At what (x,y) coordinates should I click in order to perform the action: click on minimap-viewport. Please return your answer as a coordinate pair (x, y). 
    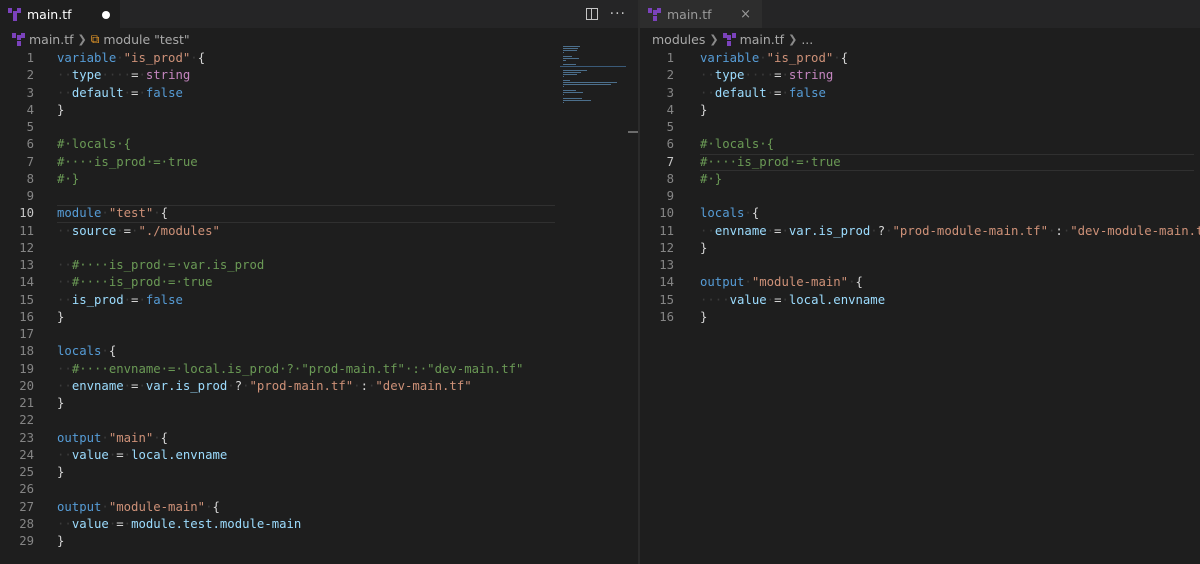
    Looking at the image, I should click on (593, 66).